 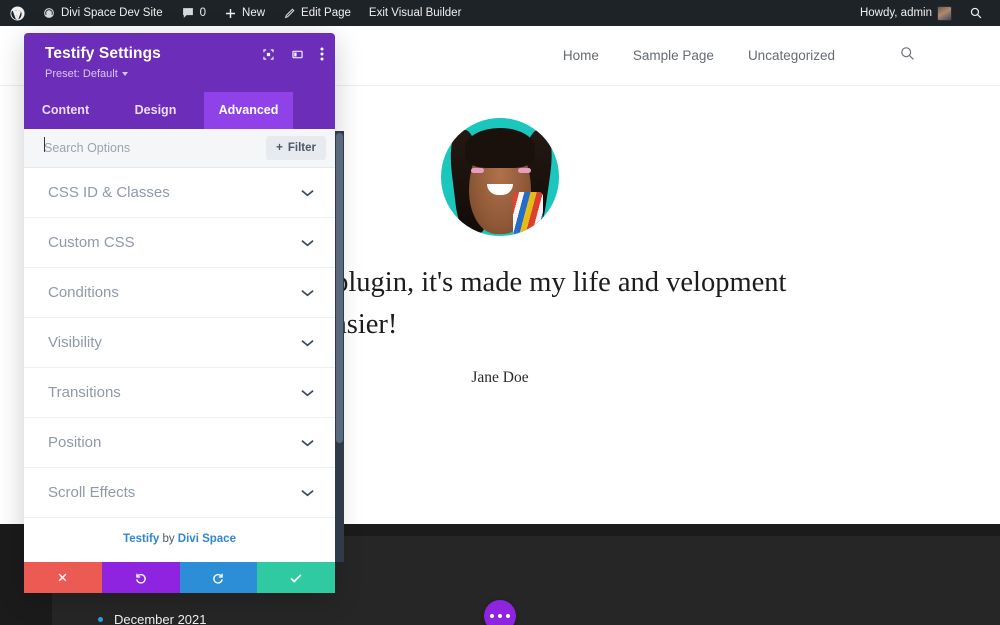 I want to click on site-name-menu: Divi Space Dev Site, so click(x=102, y=13).